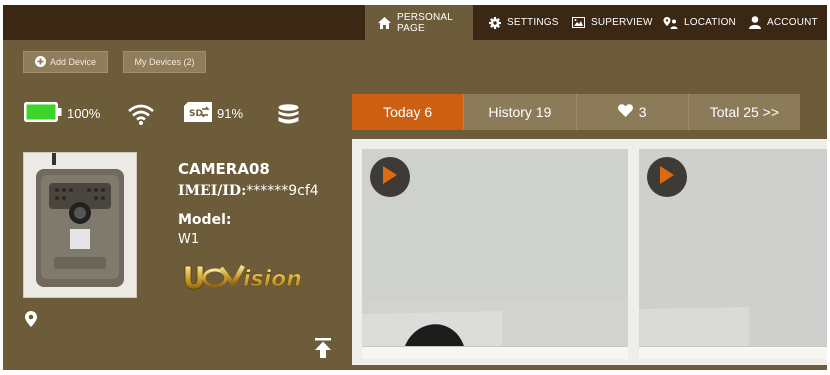 This screenshot has height=375, width=830. What do you see at coordinates (425, 22) in the screenshot?
I see `nav-personal-label: PERSONAL PAGE` at bounding box center [425, 22].